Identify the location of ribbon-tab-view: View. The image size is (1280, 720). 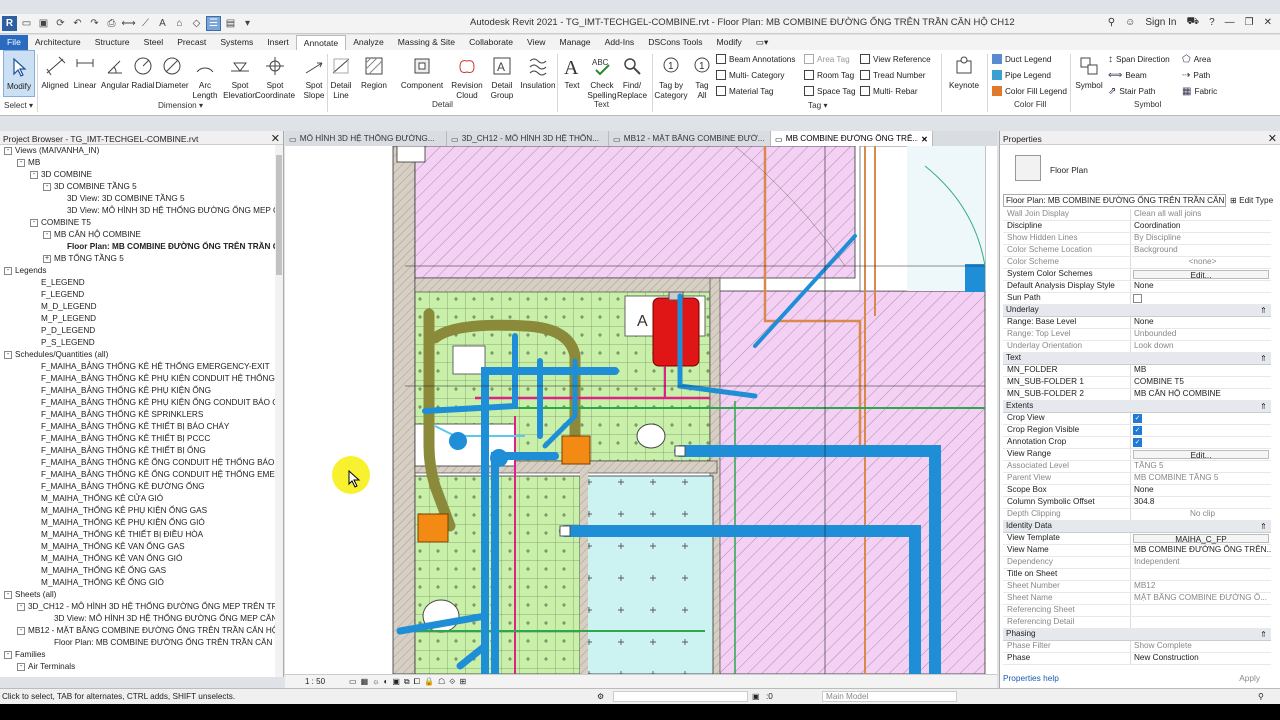
(536, 42).